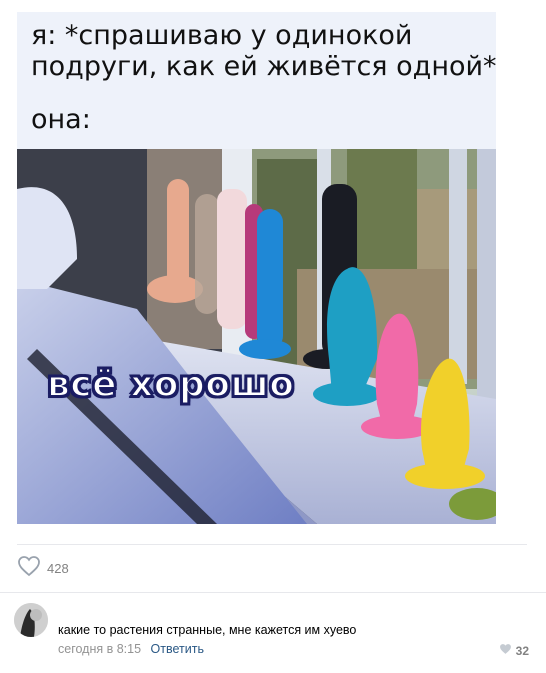 Image resolution: width=546 pixels, height=673 pixels. Describe the element at coordinates (522, 651) in the screenshot. I see `comment-likes-count: 32` at that location.